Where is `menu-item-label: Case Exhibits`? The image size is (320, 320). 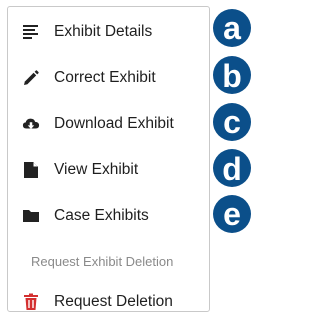 menu-item-label: Case Exhibits is located at coordinates (101, 215).